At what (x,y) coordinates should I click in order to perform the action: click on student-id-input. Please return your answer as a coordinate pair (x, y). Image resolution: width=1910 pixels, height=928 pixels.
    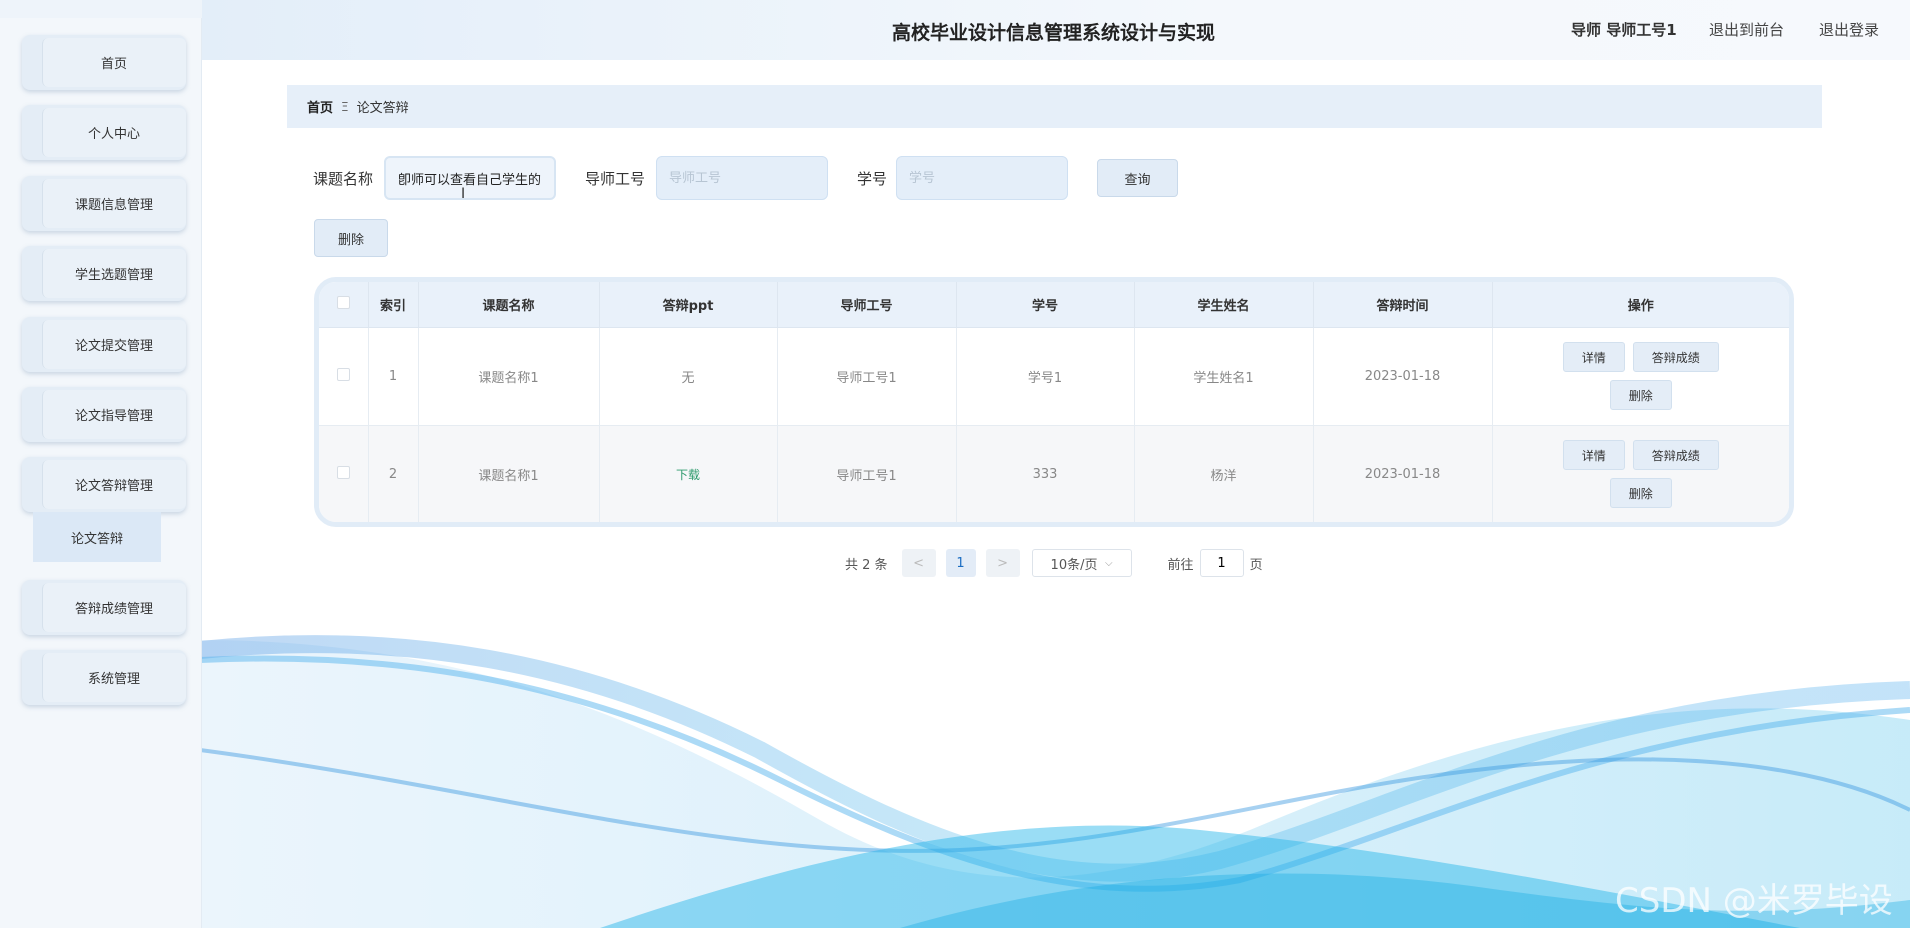
    Looking at the image, I should click on (982, 178).